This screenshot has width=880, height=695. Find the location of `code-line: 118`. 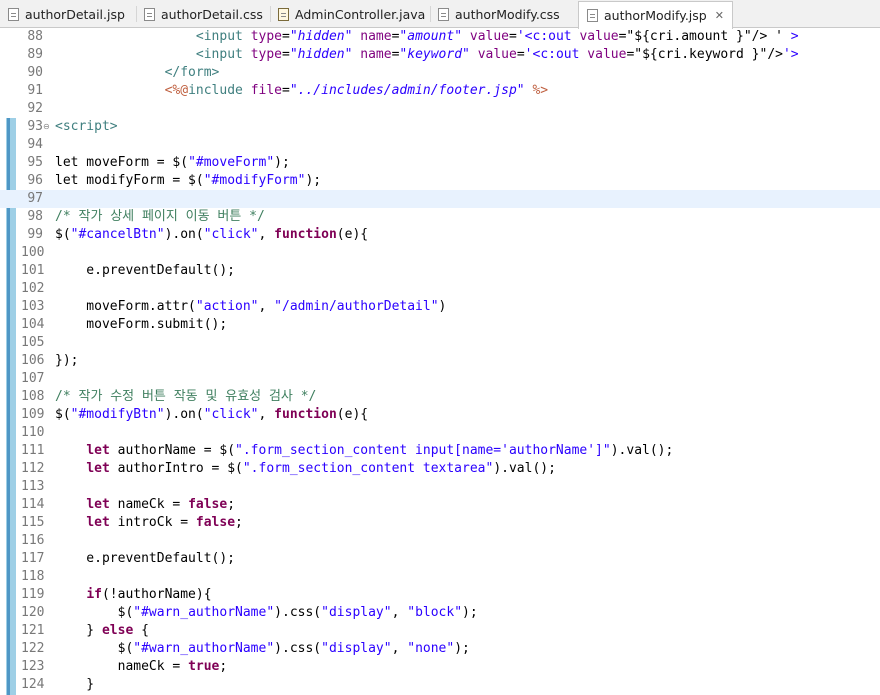

code-line: 118 is located at coordinates (440, 577).